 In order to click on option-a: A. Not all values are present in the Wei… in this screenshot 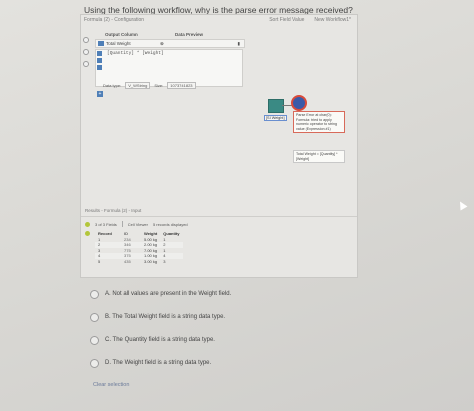, I will do `click(160, 294)`.